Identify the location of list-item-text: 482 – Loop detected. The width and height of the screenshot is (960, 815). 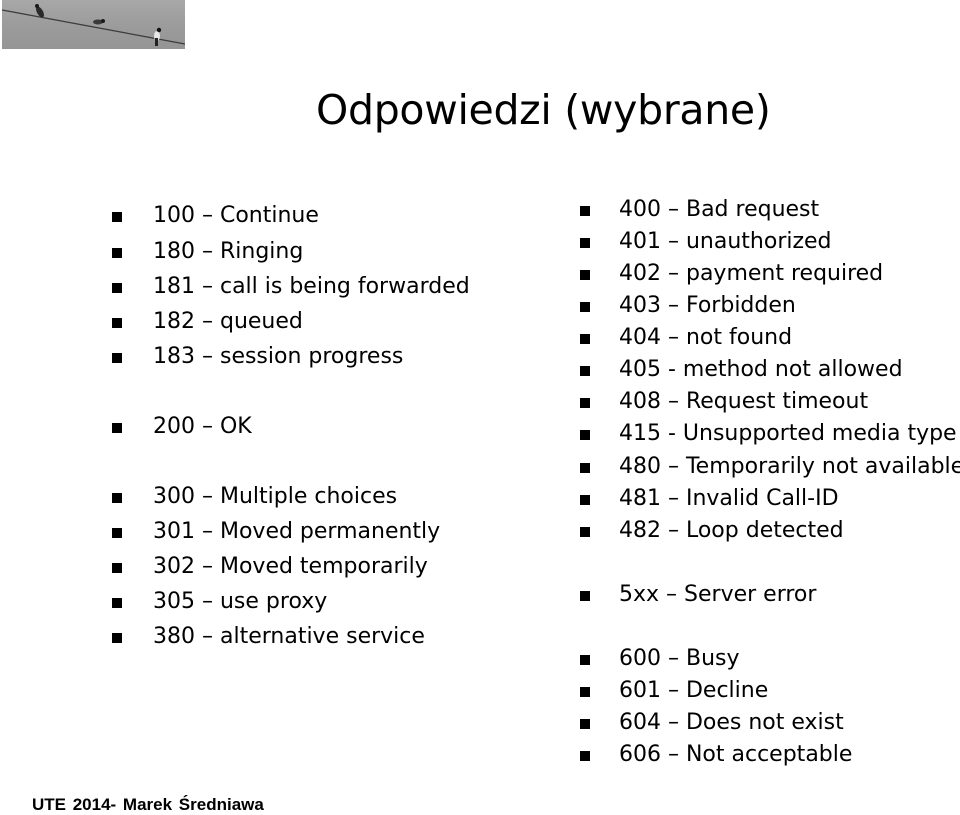
(731, 530).